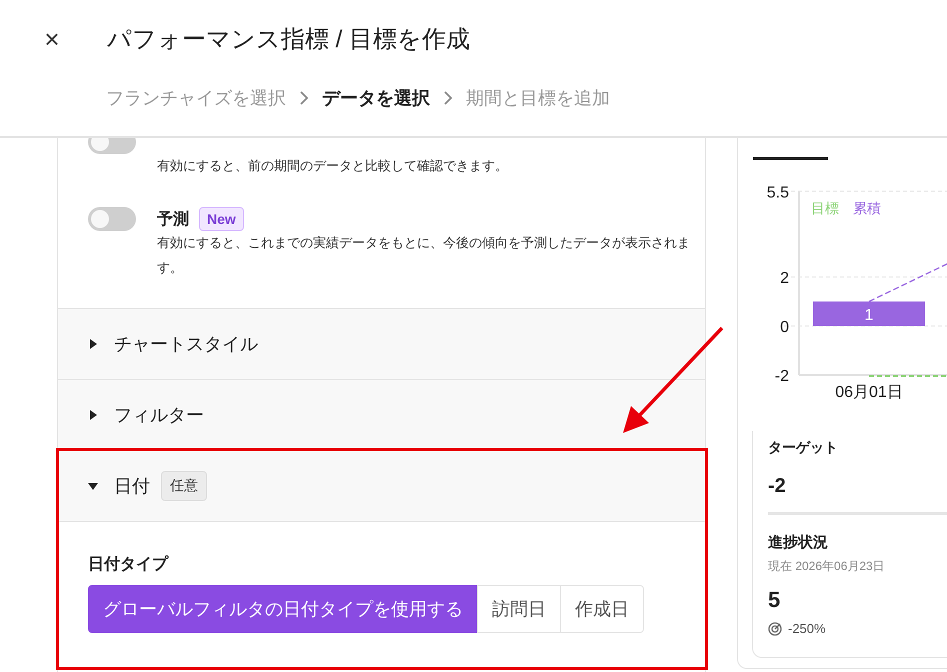  Describe the element at coordinates (781, 376) in the screenshot. I see `tick-label: -2` at that location.